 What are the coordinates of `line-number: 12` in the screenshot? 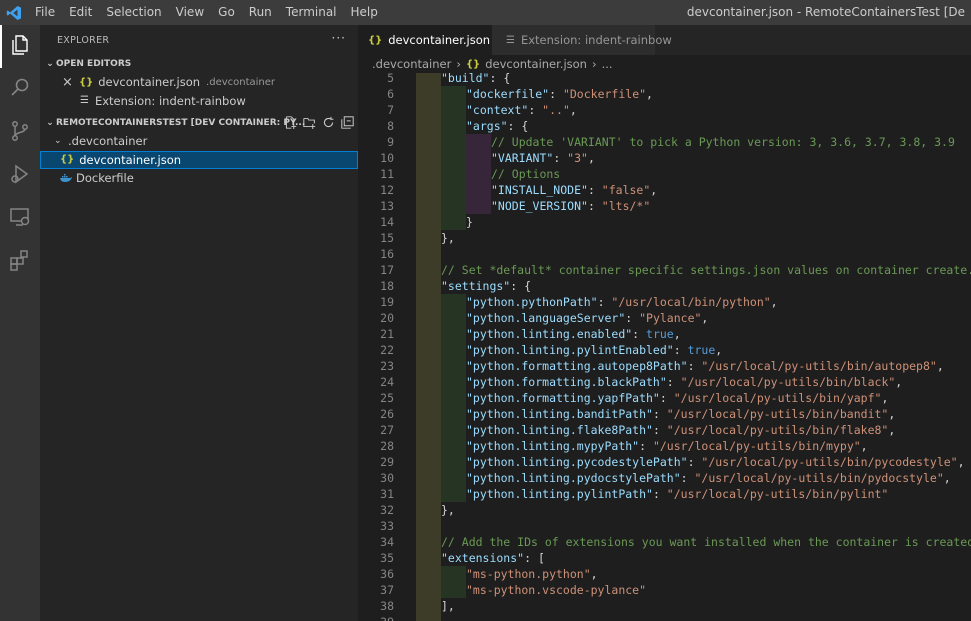 It's located at (387, 190).